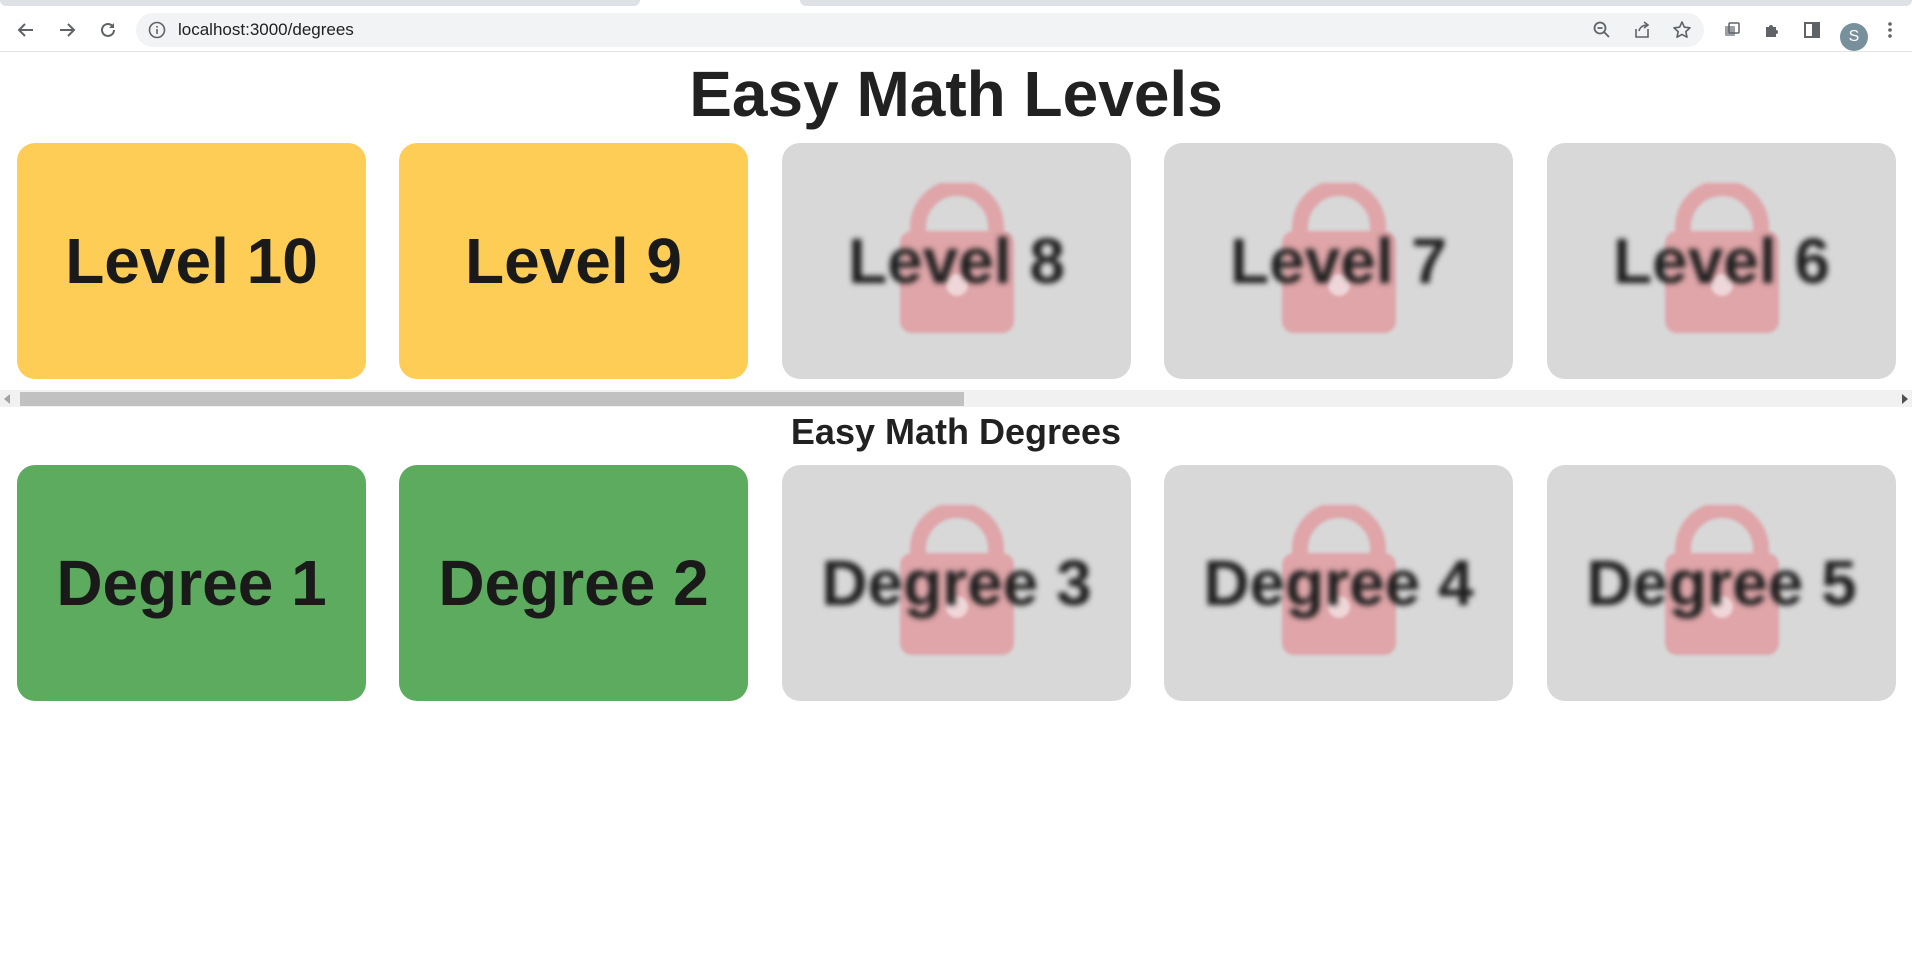  I want to click on reload-button, so click(108, 30).